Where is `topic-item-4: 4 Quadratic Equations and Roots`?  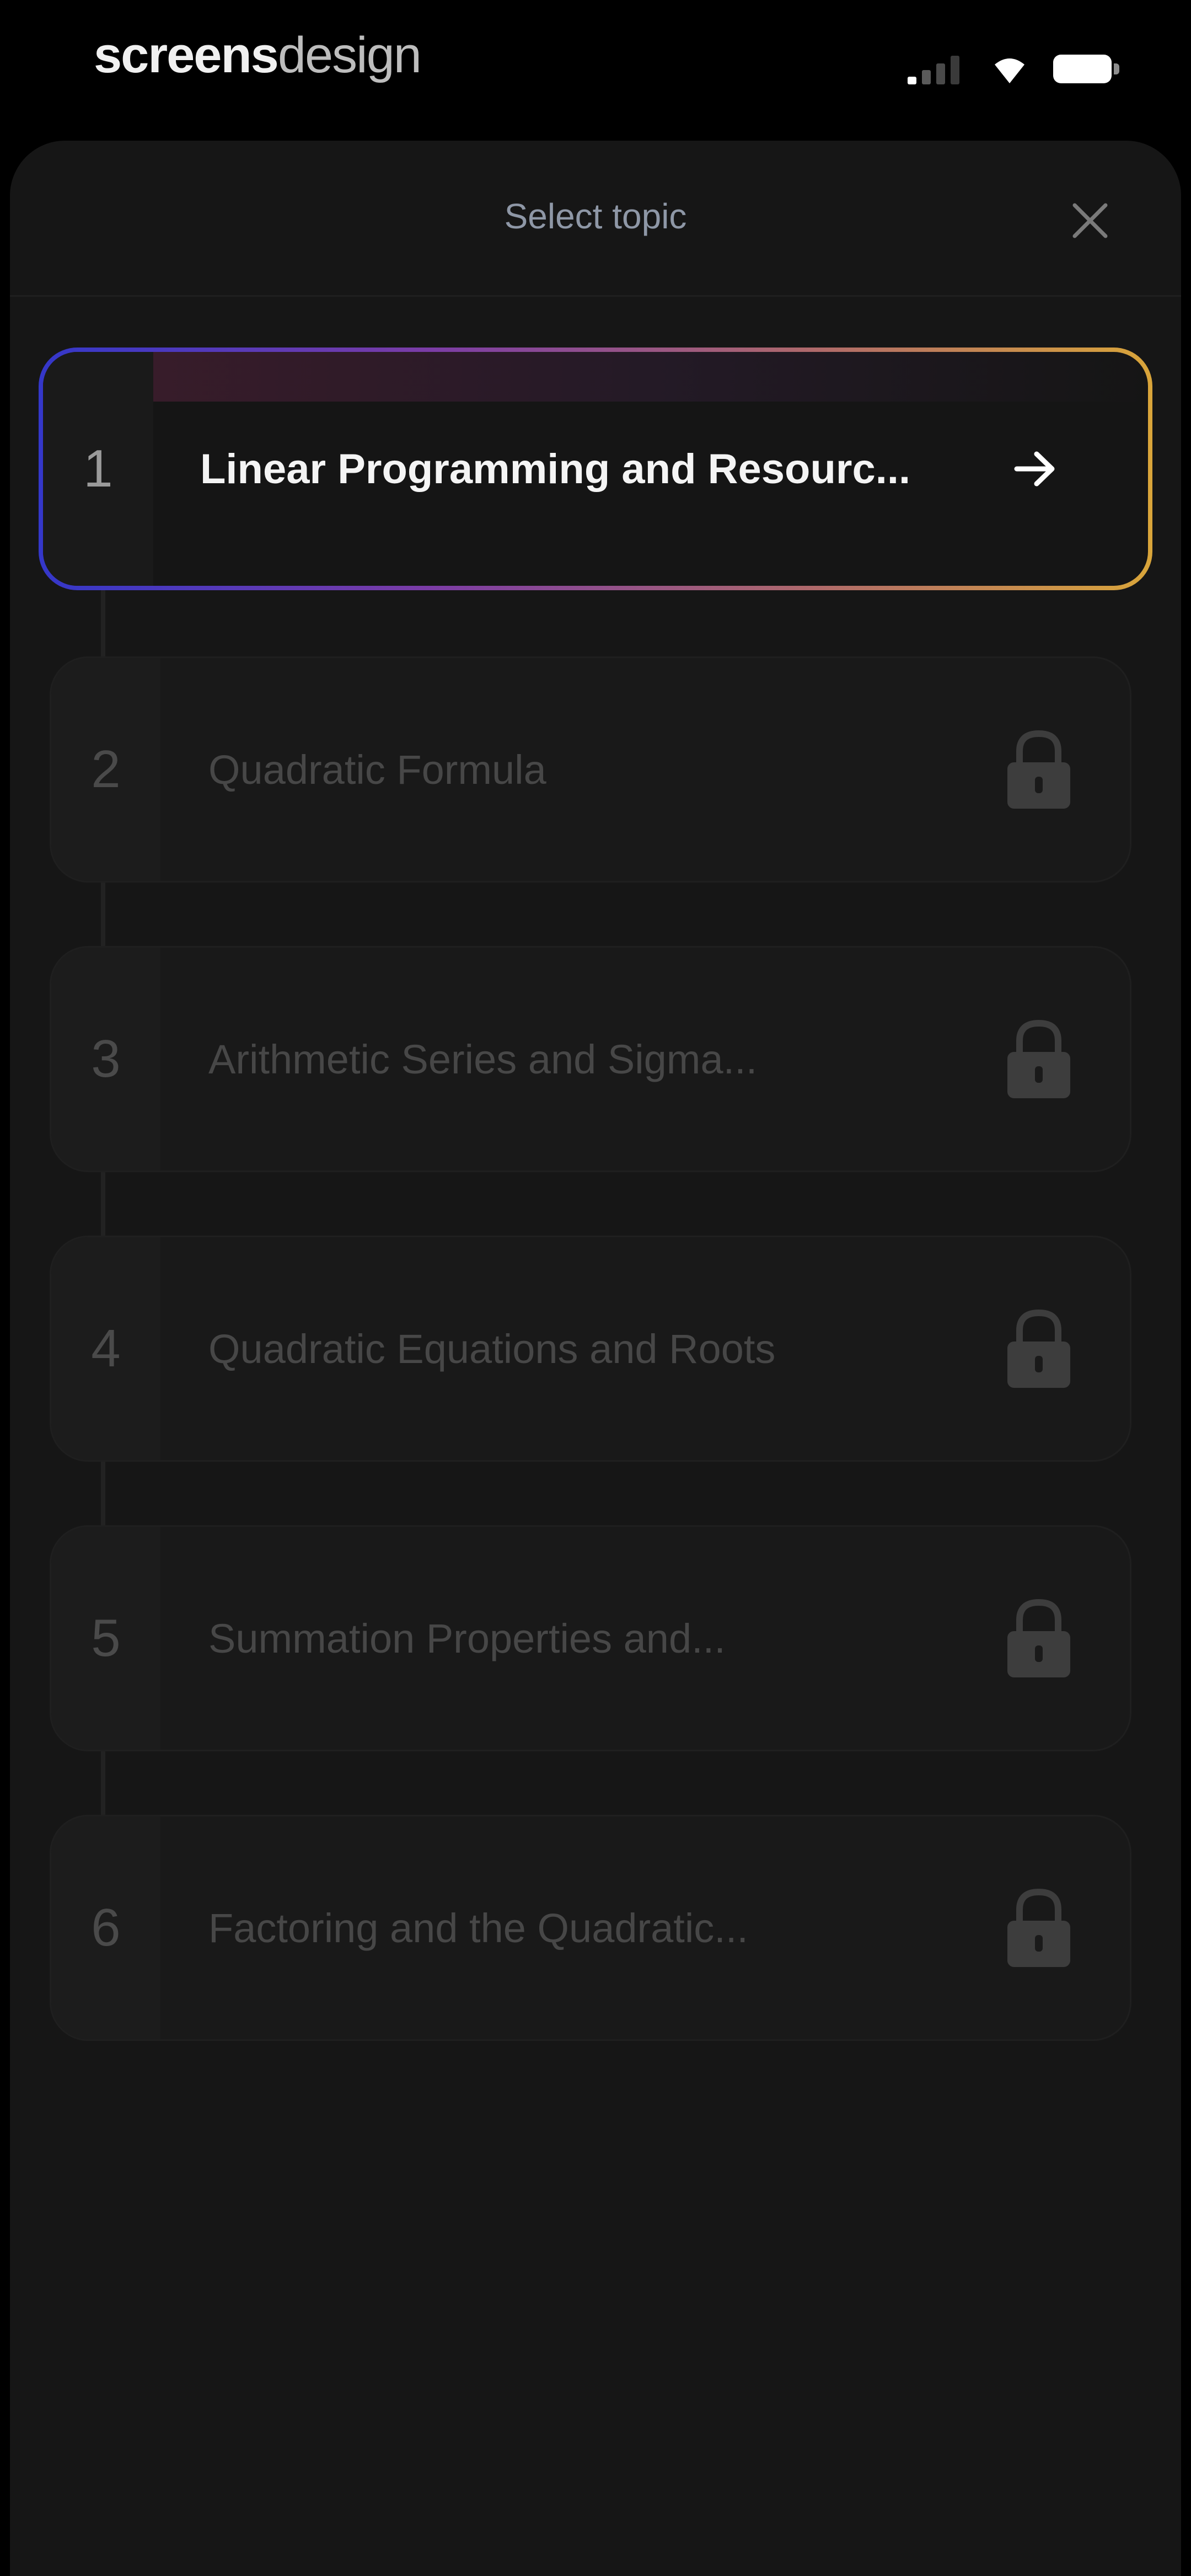
topic-item-4: 4 Quadratic Equations and Roots is located at coordinates (591, 1349).